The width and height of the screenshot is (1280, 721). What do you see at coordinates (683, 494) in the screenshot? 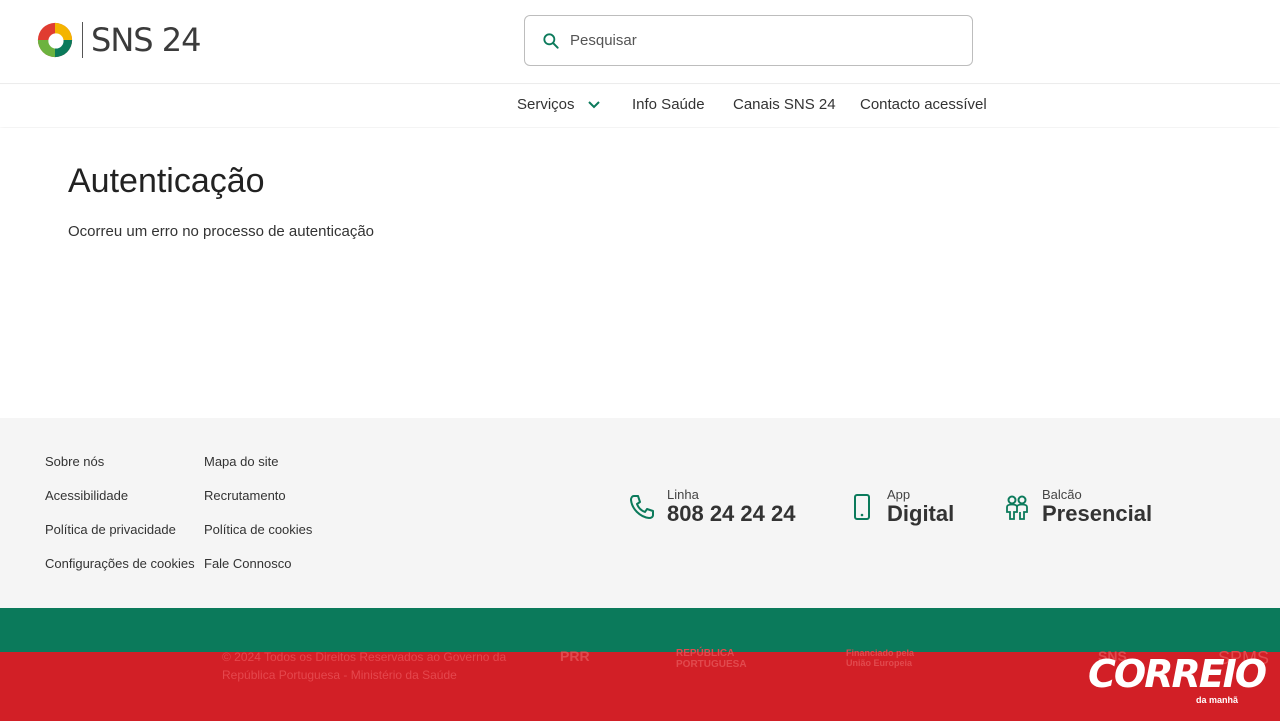
I see `channel-label: Linha` at bounding box center [683, 494].